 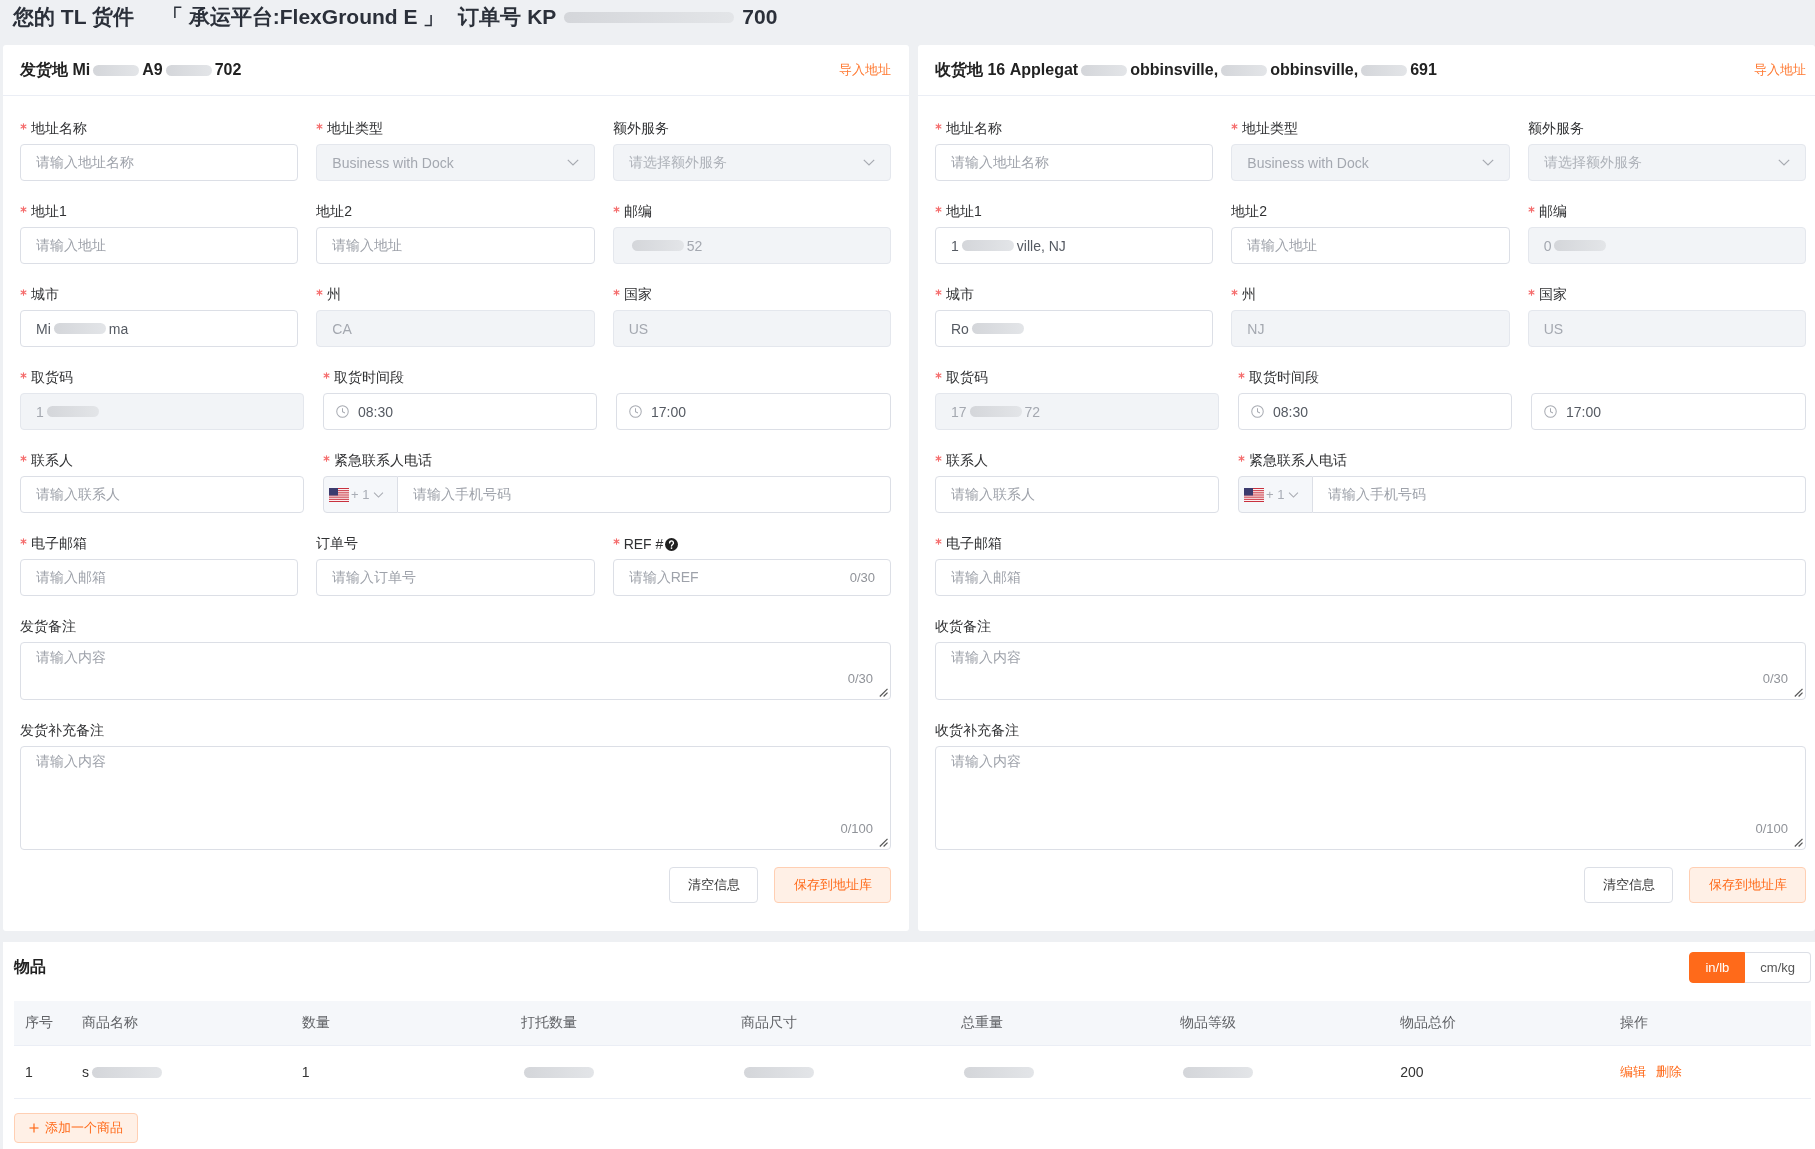 What do you see at coordinates (305, 1072) in the screenshot?
I see `table-cell: 1` at bounding box center [305, 1072].